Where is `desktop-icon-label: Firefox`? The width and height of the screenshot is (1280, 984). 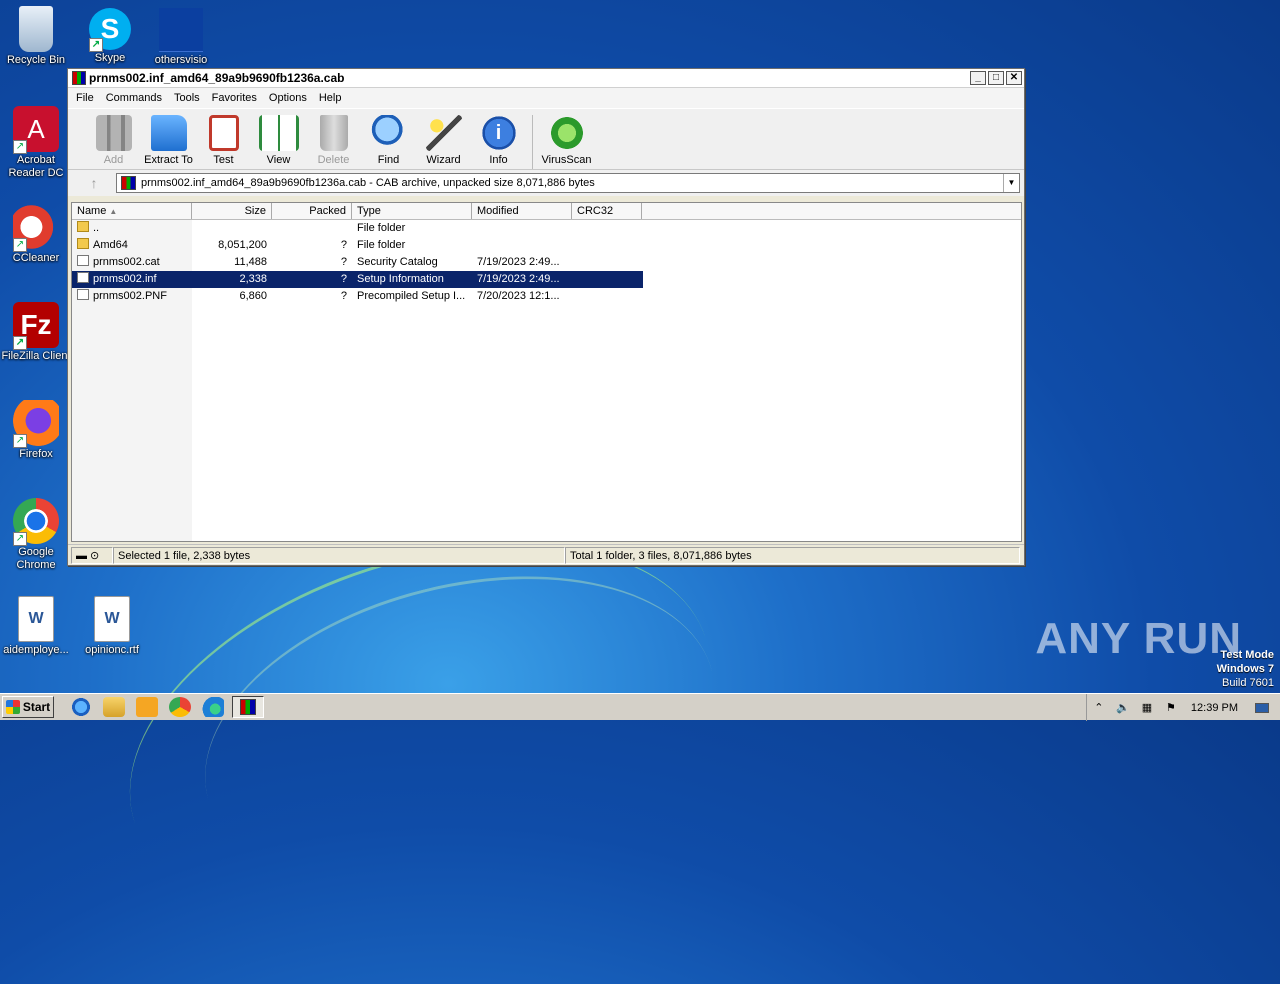 desktop-icon-label: Firefox is located at coordinates (36, 454).